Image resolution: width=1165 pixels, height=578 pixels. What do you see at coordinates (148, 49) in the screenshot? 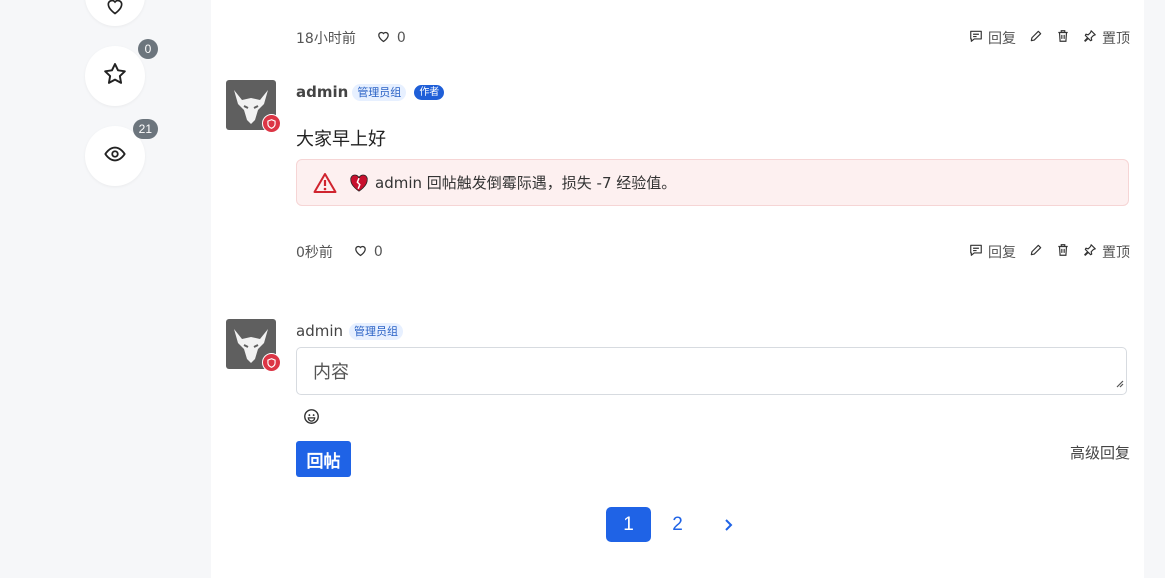
I see `favorite-count-badge: 0` at bounding box center [148, 49].